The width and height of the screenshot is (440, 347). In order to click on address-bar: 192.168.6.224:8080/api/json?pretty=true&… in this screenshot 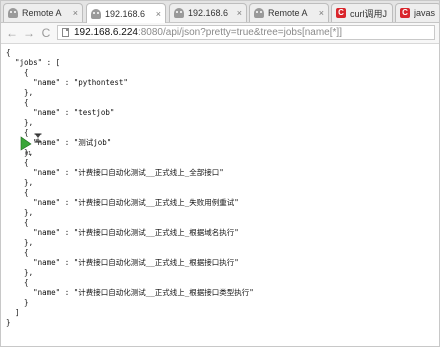, I will do `click(246, 32)`.